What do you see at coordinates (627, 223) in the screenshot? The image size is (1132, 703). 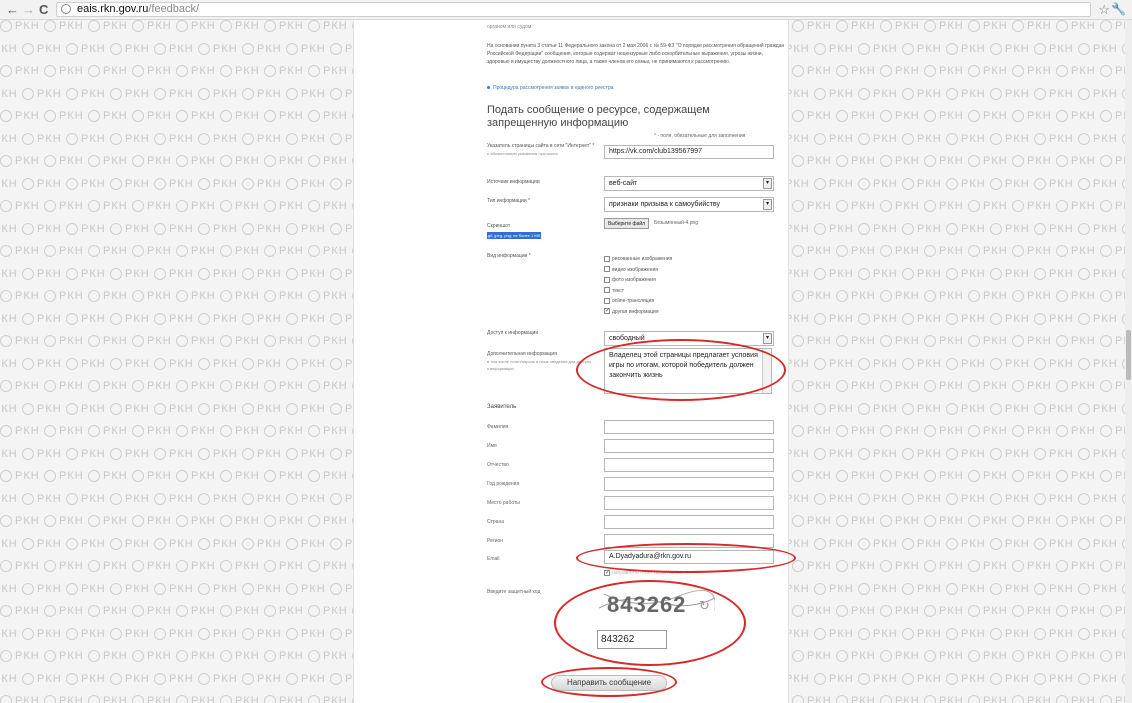 I see `choose-file-button: Выберите файл` at bounding box center [627, 223].